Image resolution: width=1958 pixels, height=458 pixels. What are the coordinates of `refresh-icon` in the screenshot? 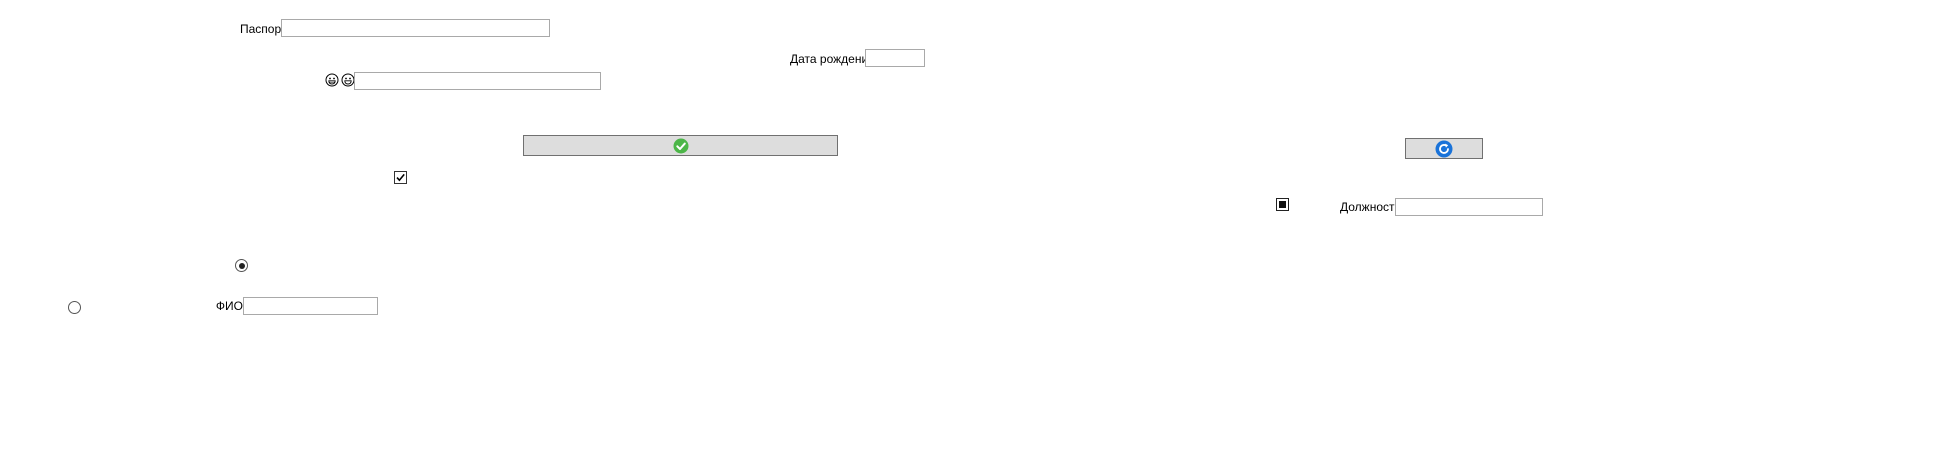 It's located at (1444, 148).